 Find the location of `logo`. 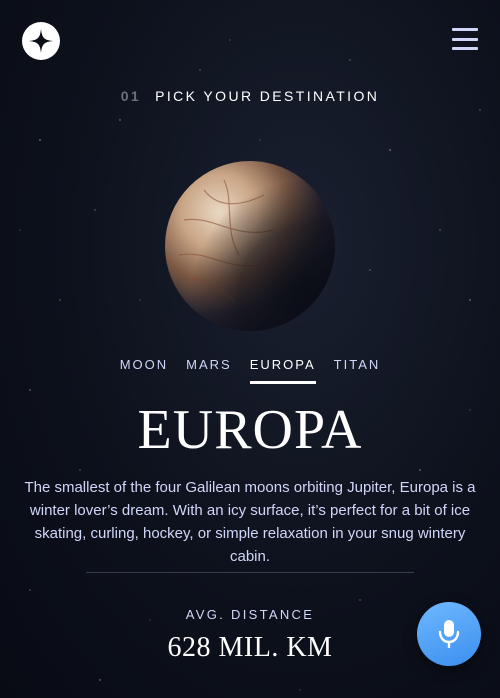

logo is located at coordinates (41, 41).